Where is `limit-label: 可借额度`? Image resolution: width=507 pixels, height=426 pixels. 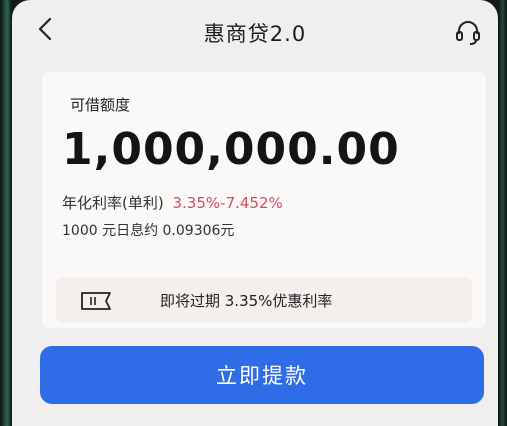 limit-label: 可借额度 is located at coordinates (100, 105).